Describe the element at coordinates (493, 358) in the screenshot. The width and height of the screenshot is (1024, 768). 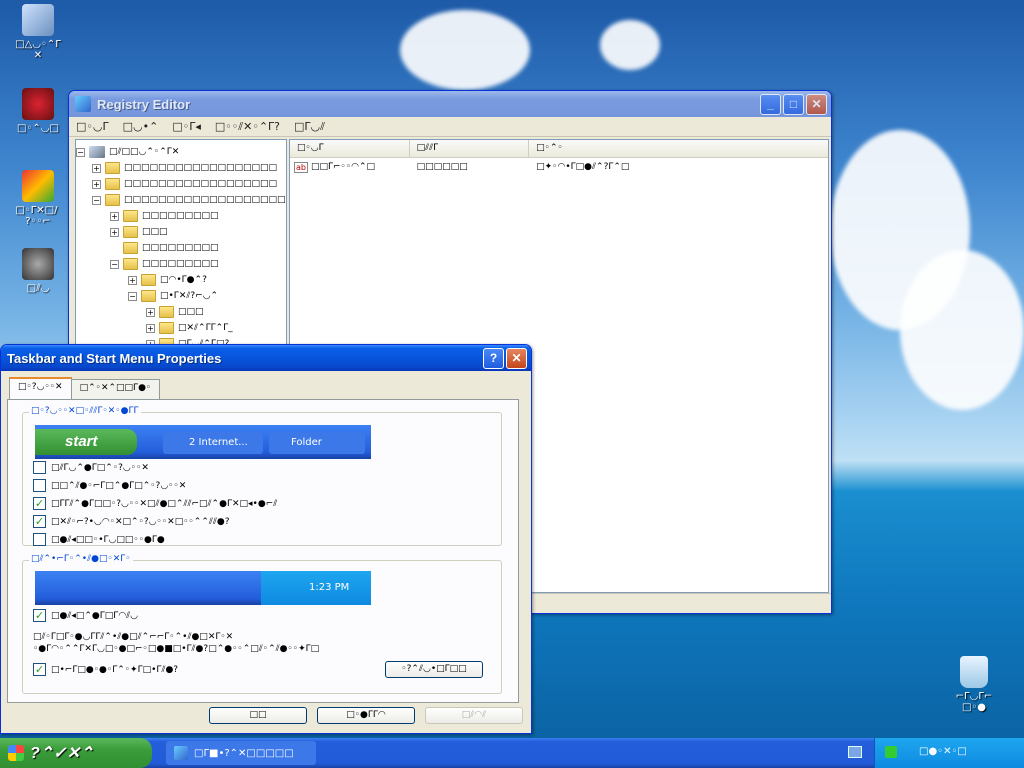
I see `help-button: ?` at that location.